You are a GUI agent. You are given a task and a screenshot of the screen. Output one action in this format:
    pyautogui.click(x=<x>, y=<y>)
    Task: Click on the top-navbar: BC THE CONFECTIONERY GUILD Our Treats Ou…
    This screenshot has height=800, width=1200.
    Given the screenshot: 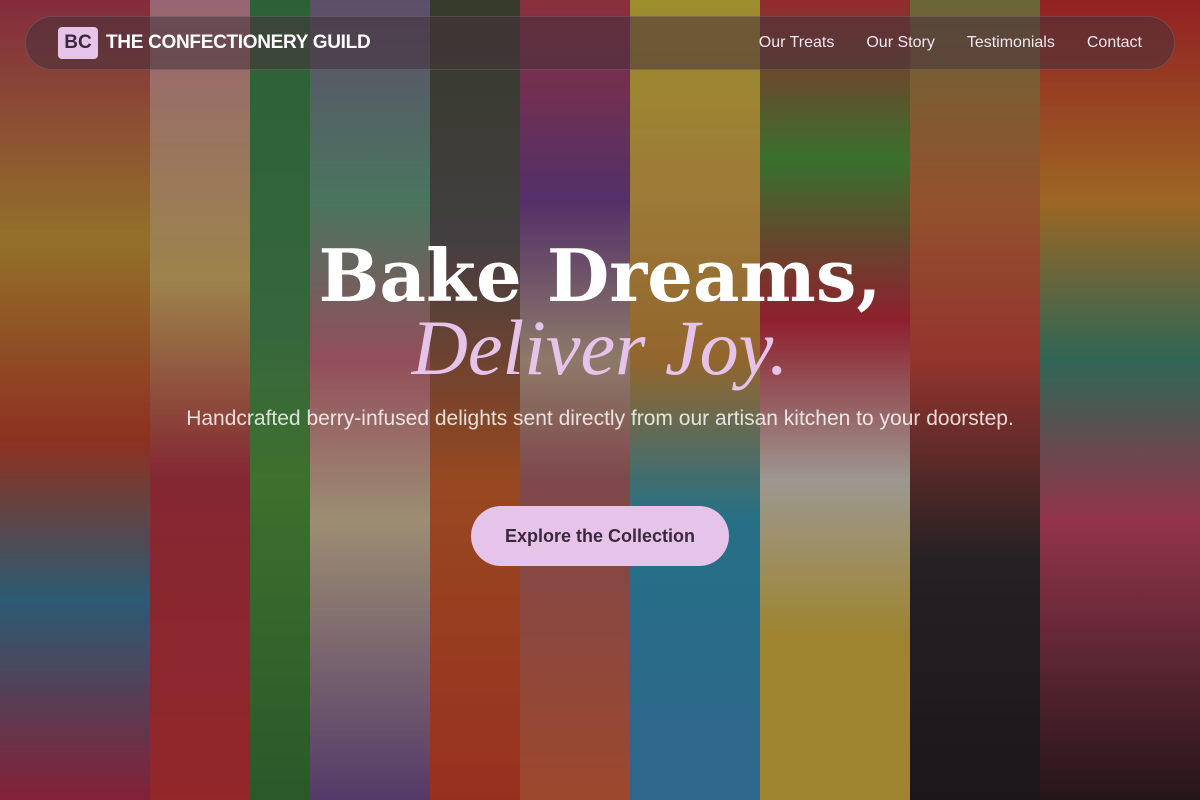 What is the action you would take?
    pyautogui.click(x=600, y=43)
    